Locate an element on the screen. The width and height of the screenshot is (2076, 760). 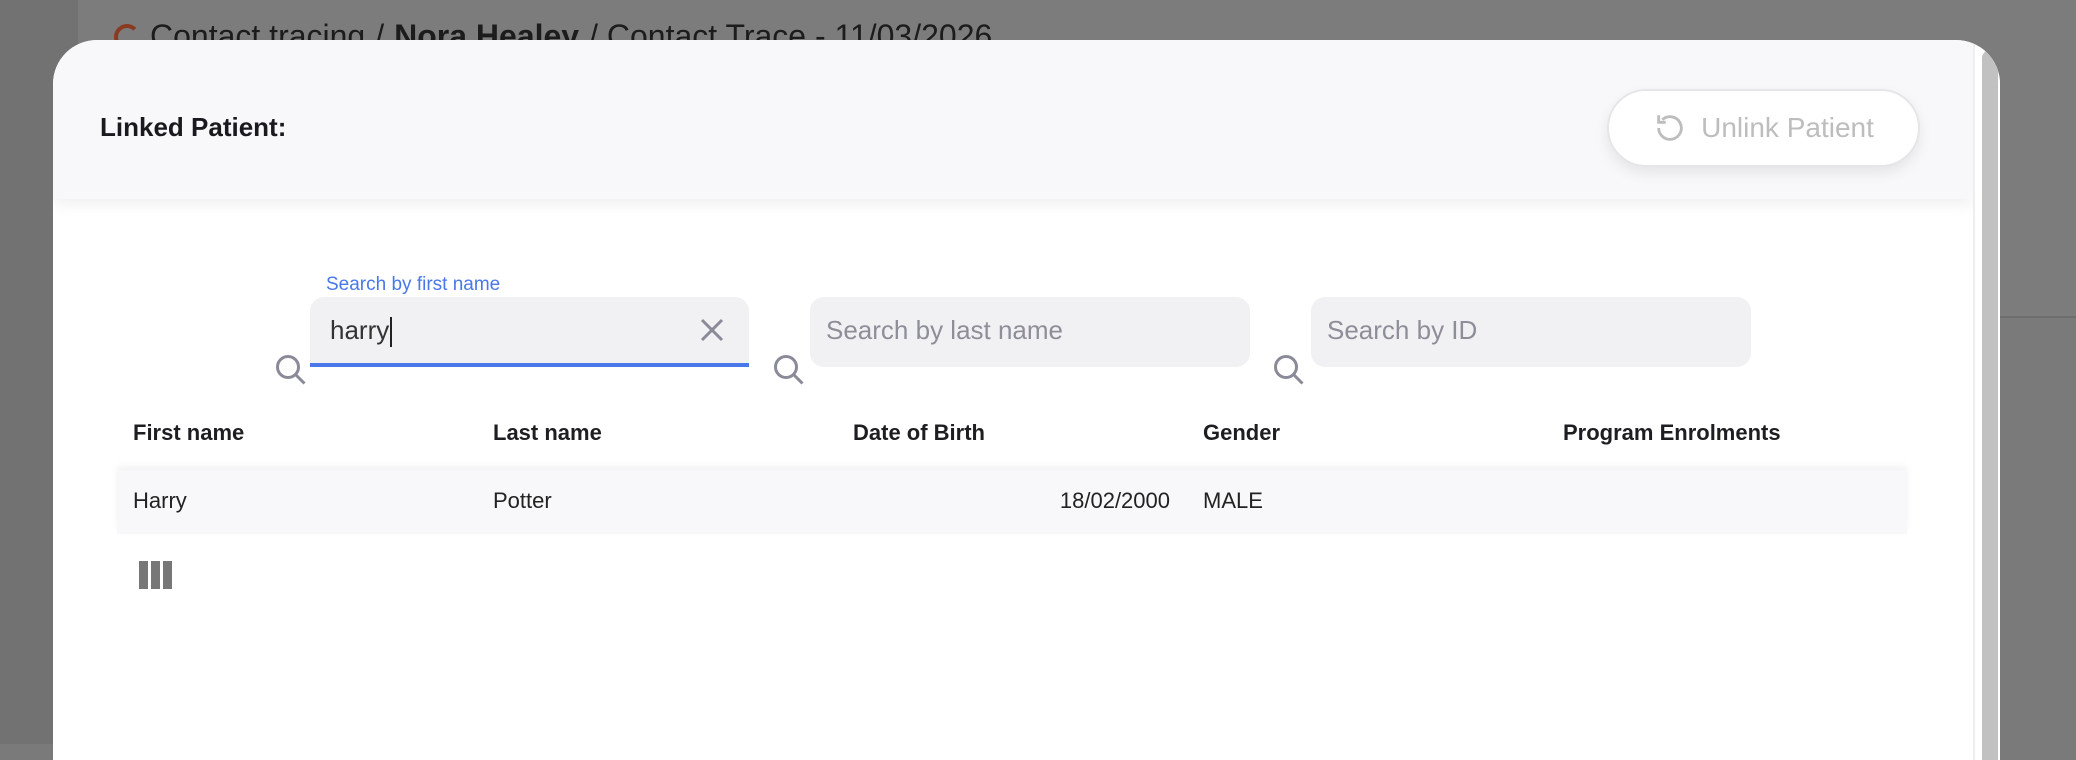
undo-icon is located at coordinates (1670, 128).